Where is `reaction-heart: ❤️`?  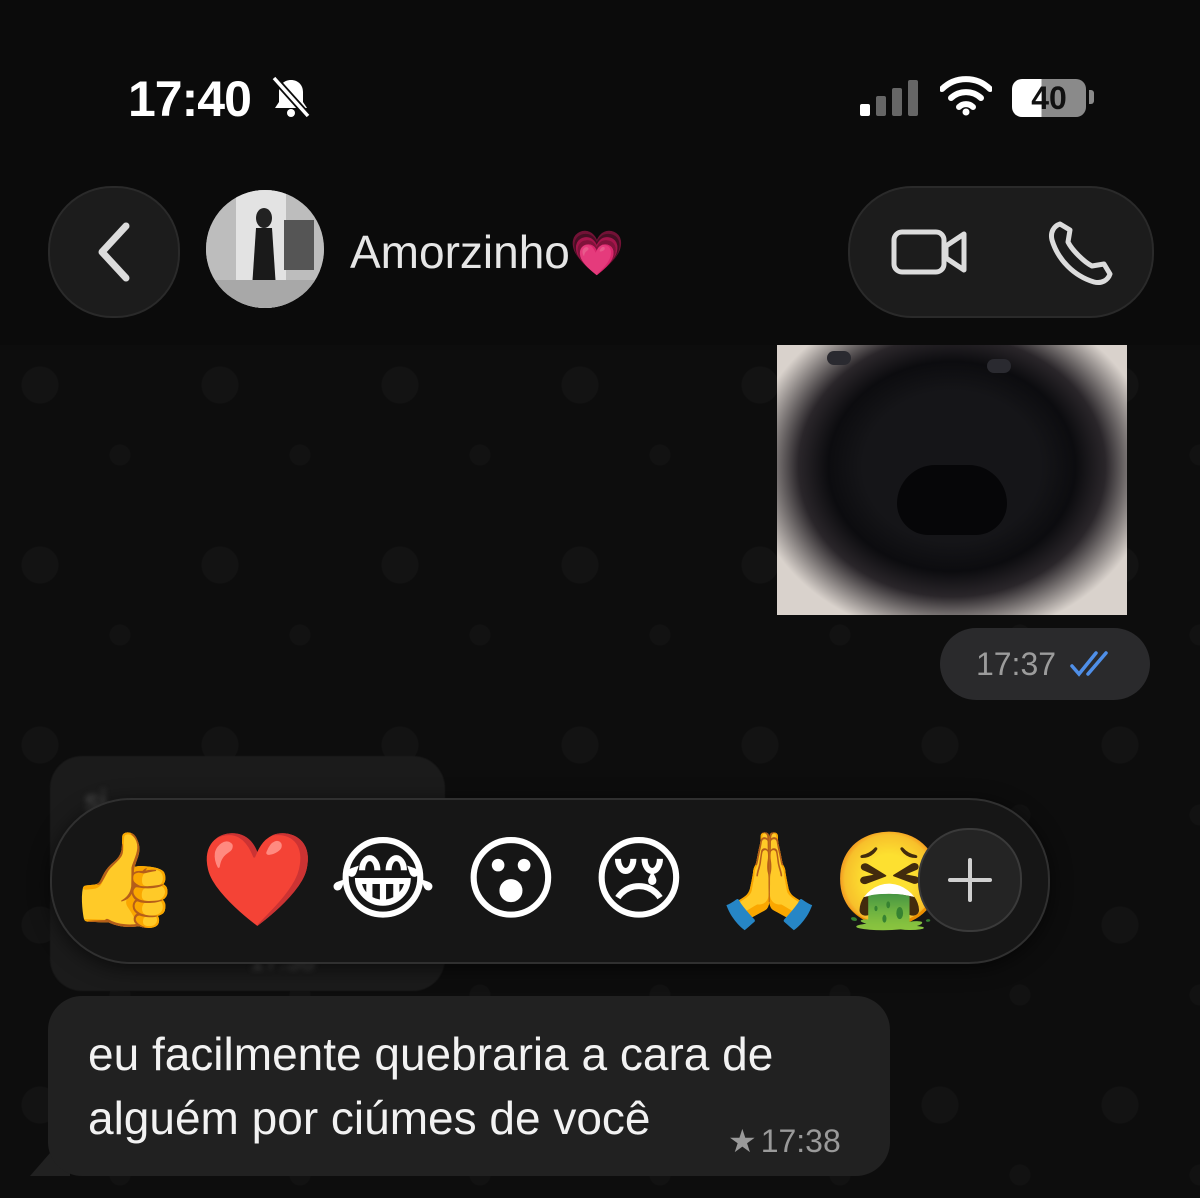 reaction-heart: ❤️ is located at coordinates (257, 880).